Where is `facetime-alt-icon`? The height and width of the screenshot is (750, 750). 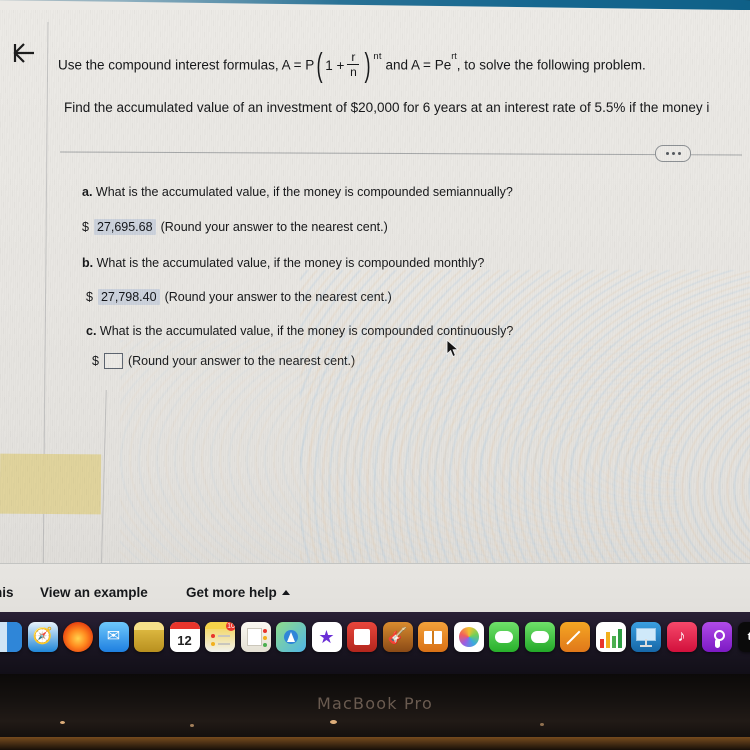 facetime-alt-icon is located at coordinates (362, 637).